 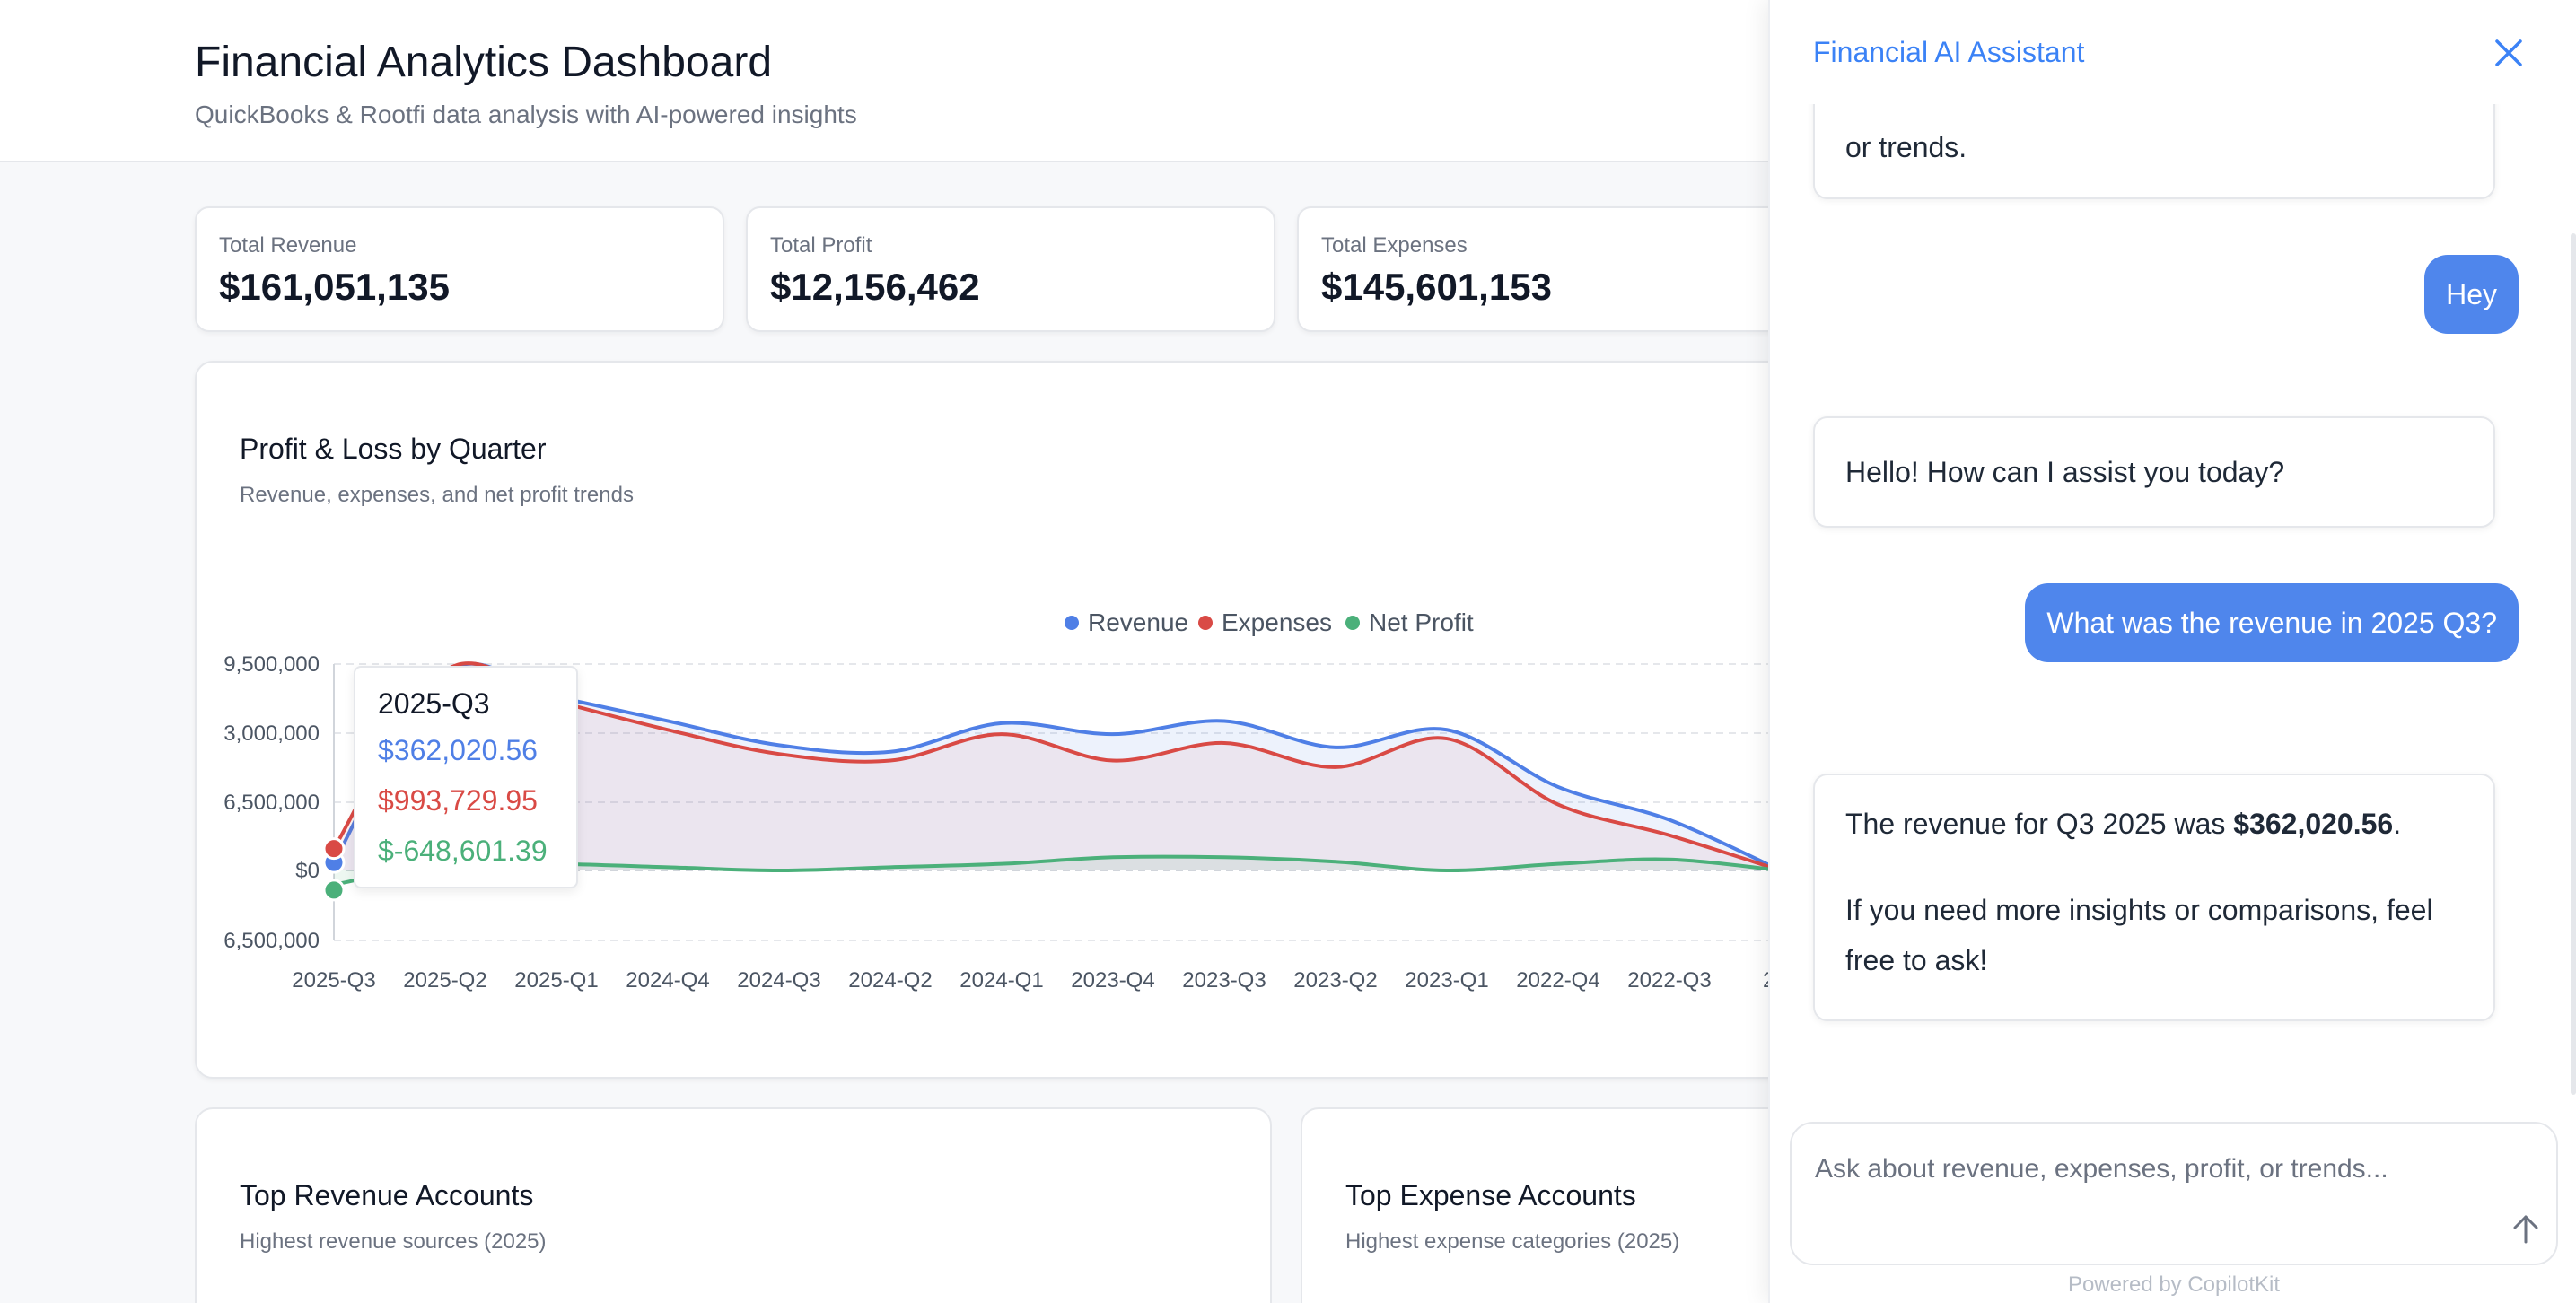 I want to click on message-text: Hello! How can I assist you today?, so click(x=2065, y=472).